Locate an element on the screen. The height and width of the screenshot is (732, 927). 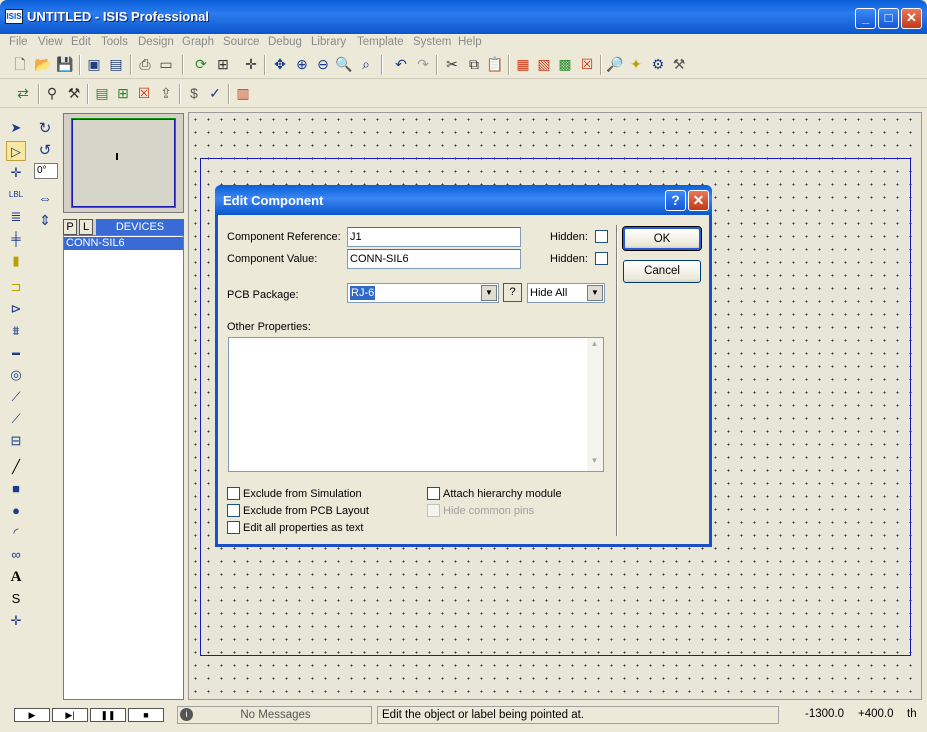
menu-graph: Graph is located at coordinates (198, 42).